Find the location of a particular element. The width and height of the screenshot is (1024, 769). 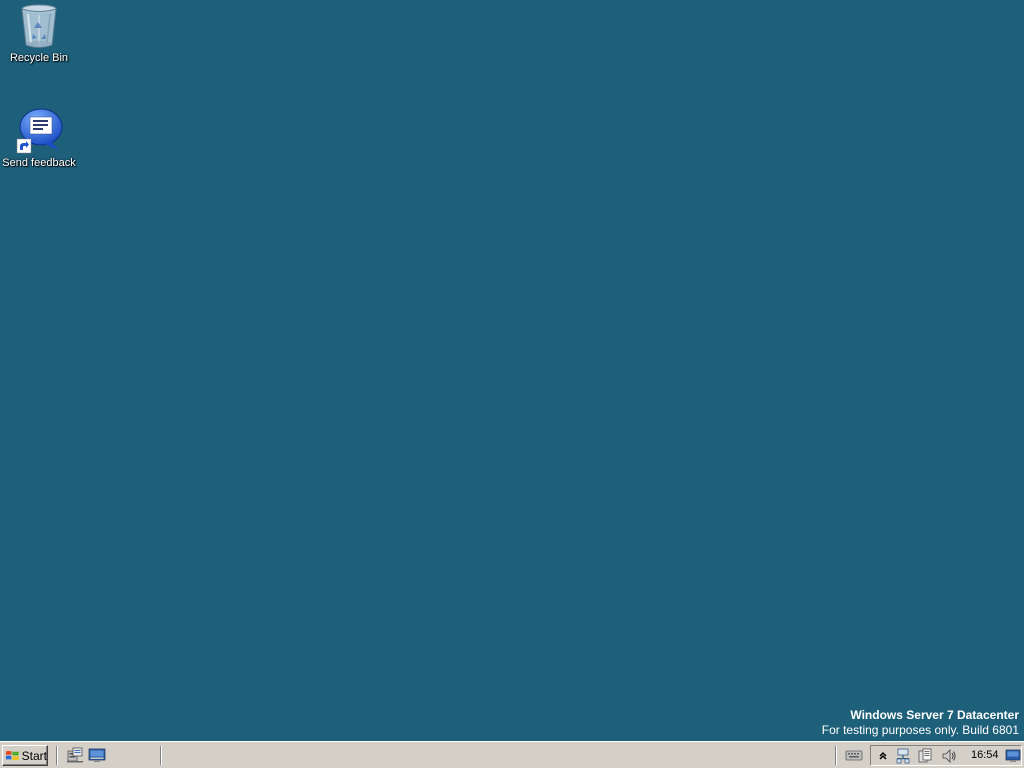

watermark-build: For testing purposes only. Build 6801 is located at coordinates (920, 730).